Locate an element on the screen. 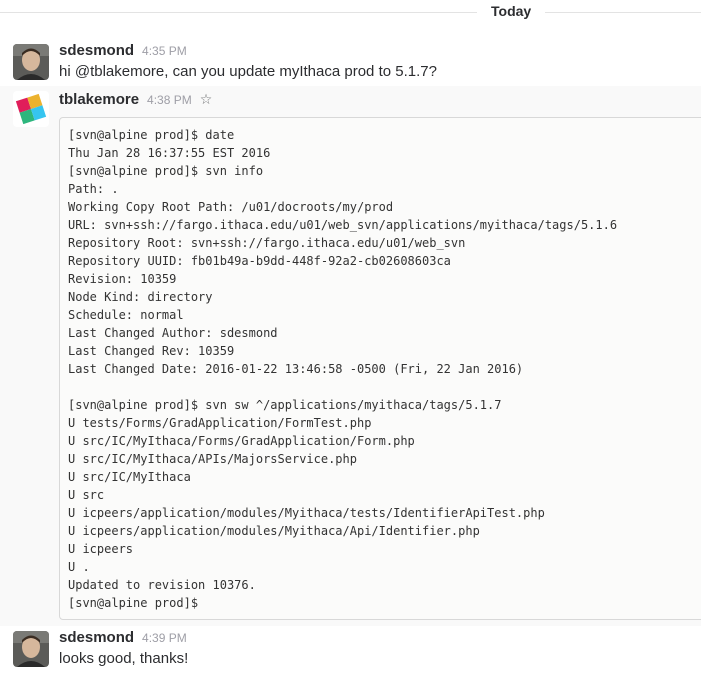 Image resolution: width=701 pixels, height=676 pixels. code-line: U . is located at coordinates (79, 567).